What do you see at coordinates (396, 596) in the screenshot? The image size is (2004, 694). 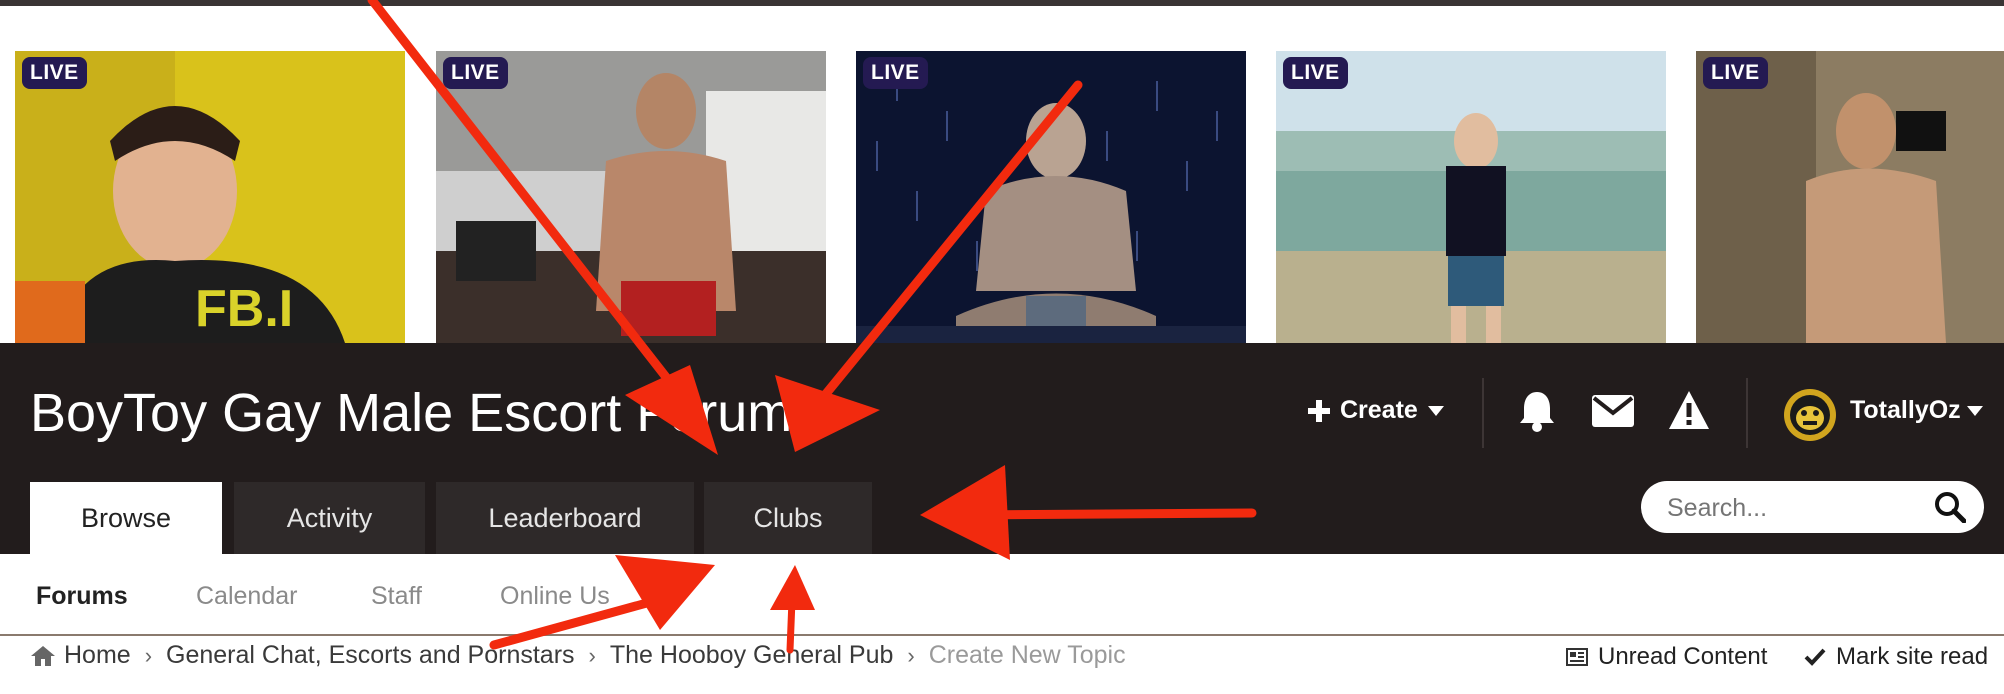 I see `subnav-staff: Staff` at bounding box center [396, 596].